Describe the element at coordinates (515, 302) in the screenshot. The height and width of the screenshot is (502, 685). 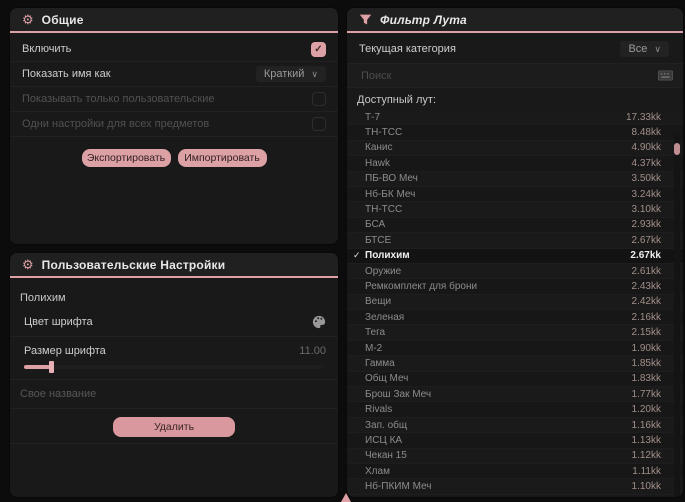
I see `loot-row: Вещи 2.42kk` at that location.